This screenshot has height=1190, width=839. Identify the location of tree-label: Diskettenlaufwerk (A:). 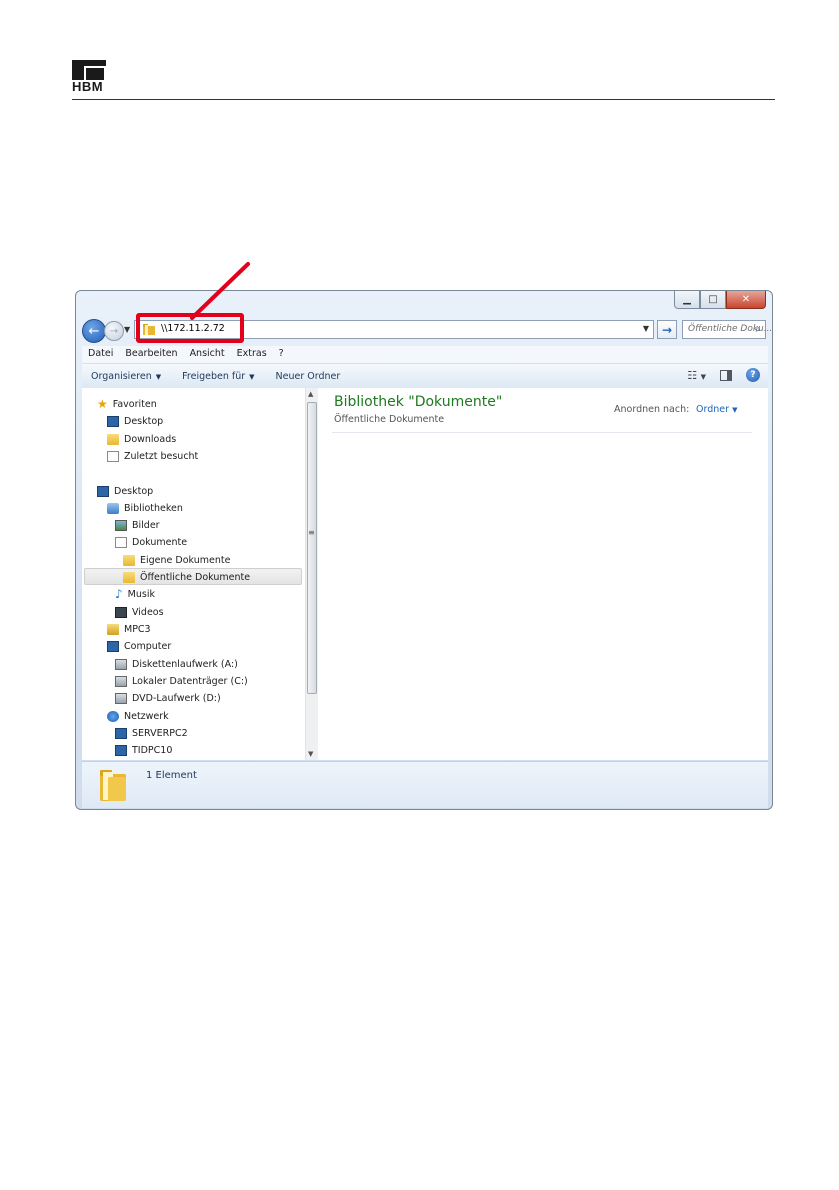
(185, 664).